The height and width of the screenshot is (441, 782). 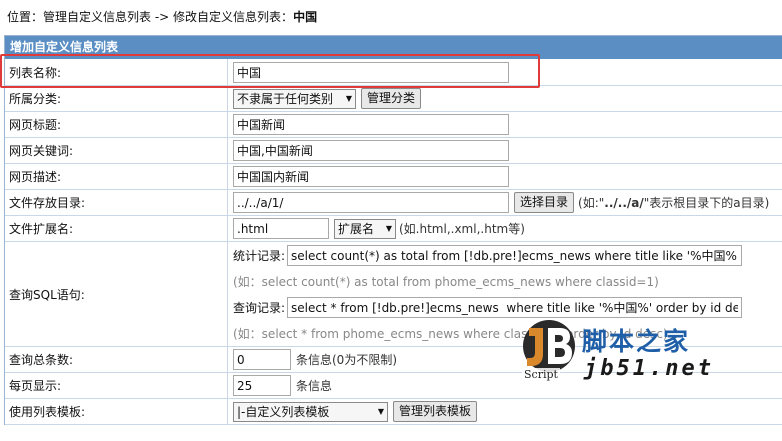 What do you see at coordinates (371, 202) in the screenshot?
I see `directory-input` at bounding box center [371, 202].